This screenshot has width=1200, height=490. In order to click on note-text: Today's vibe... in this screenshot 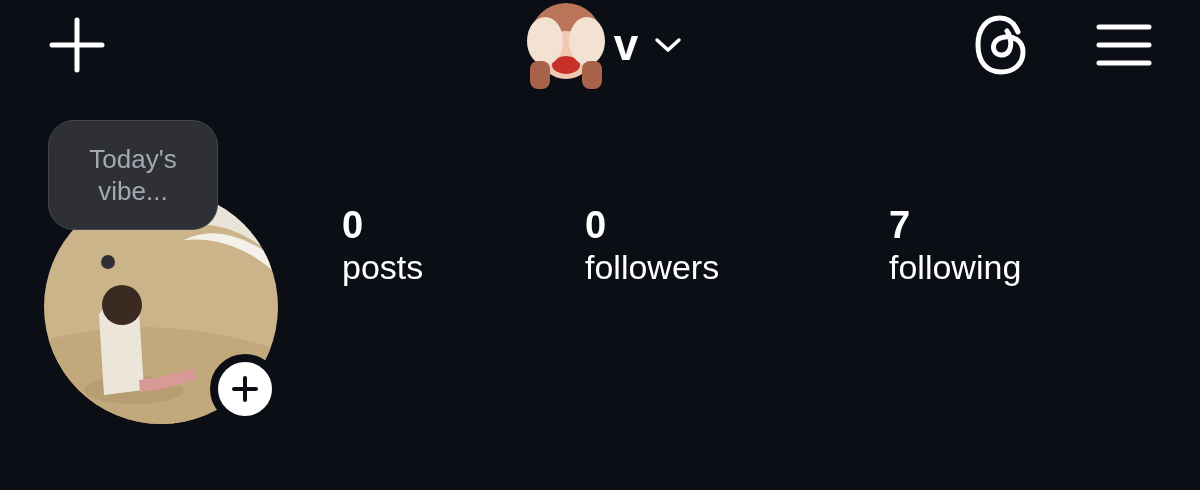, I will do `click(133, 175)`.